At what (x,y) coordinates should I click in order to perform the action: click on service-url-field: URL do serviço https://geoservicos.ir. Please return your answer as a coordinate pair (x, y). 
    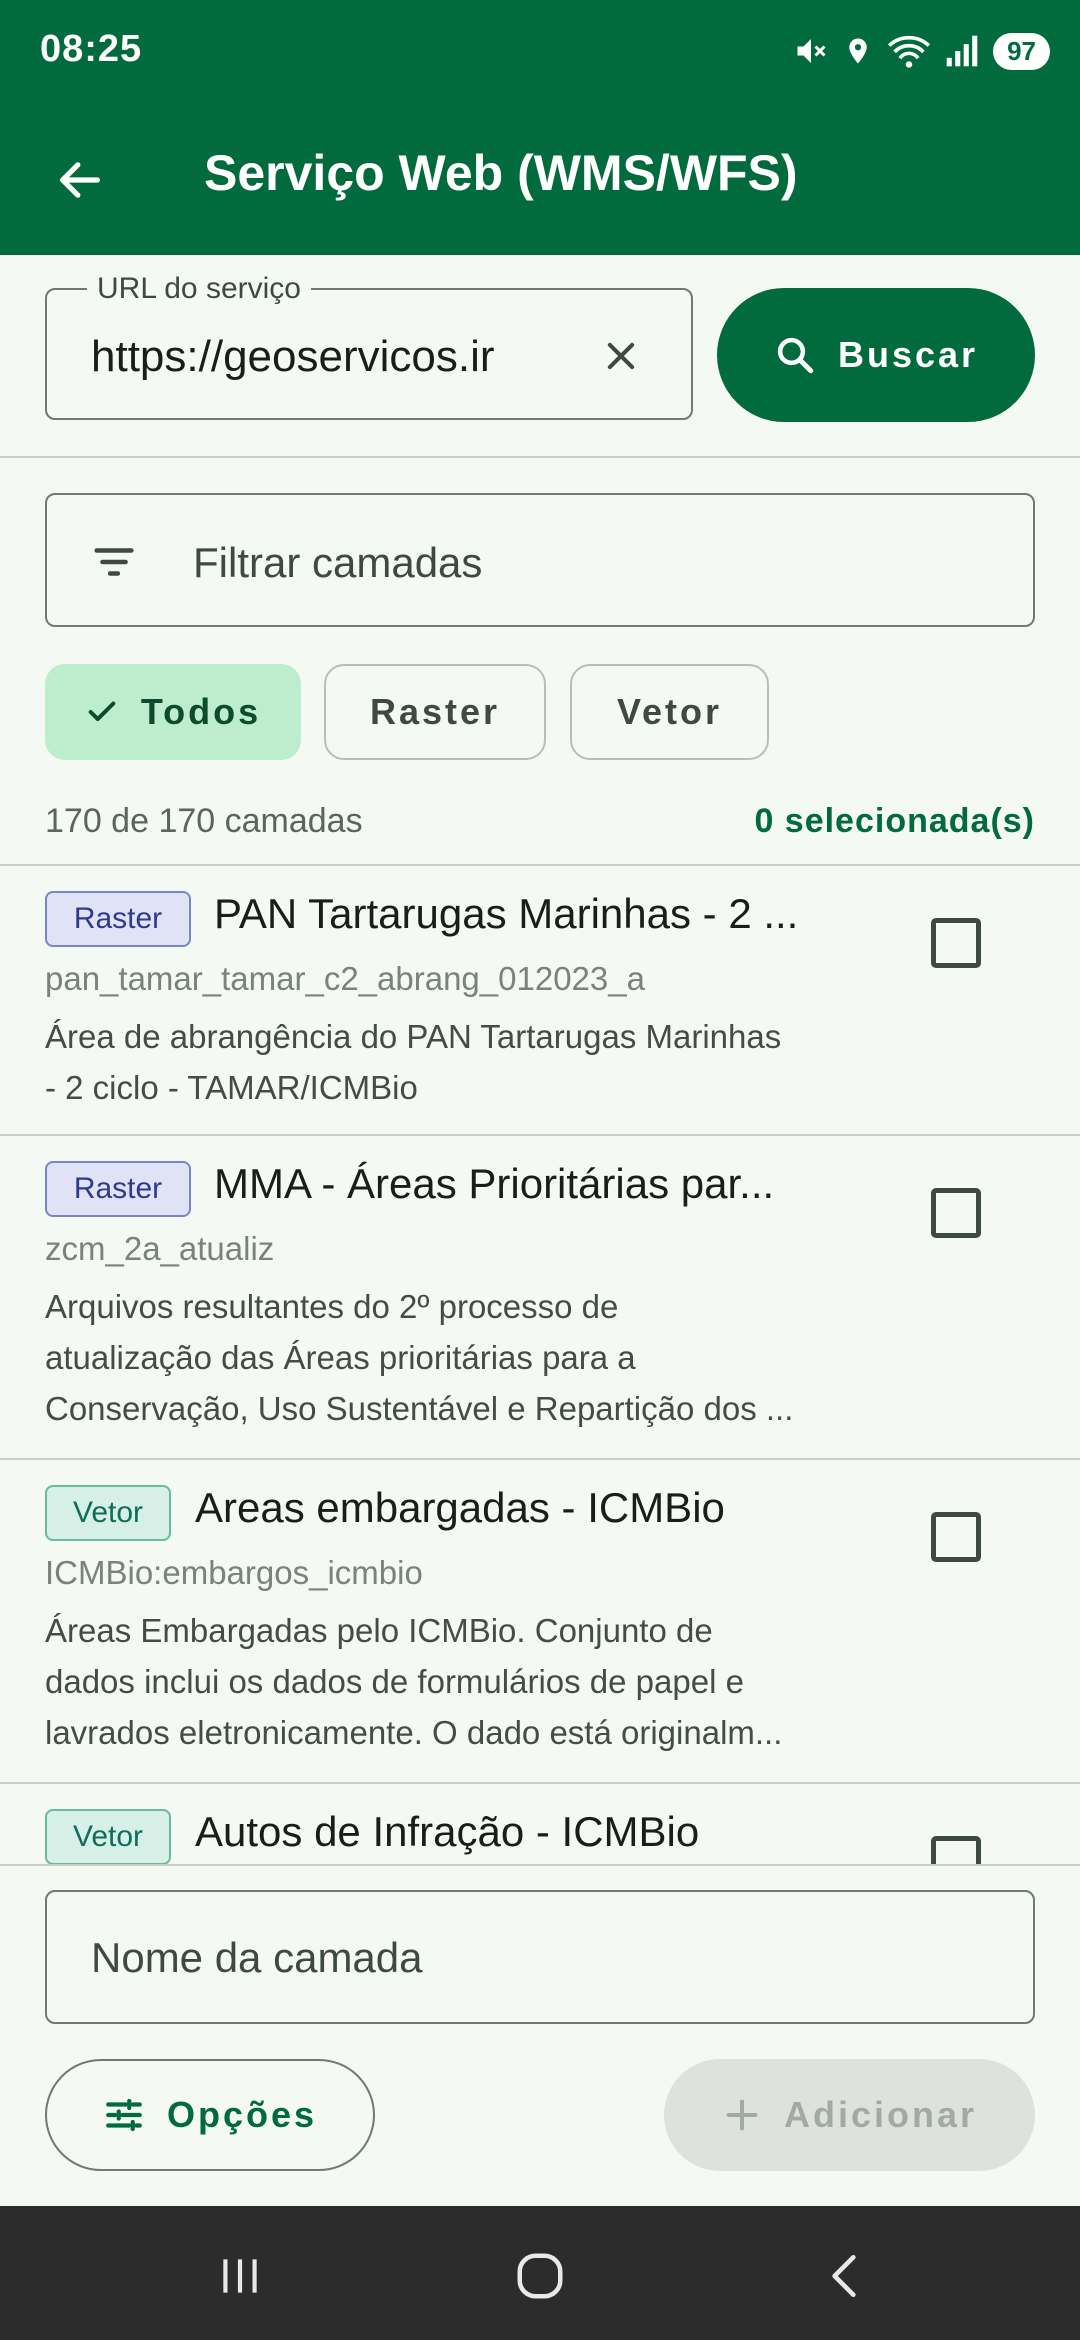
    Looking at the image, I should click on (369, 346).